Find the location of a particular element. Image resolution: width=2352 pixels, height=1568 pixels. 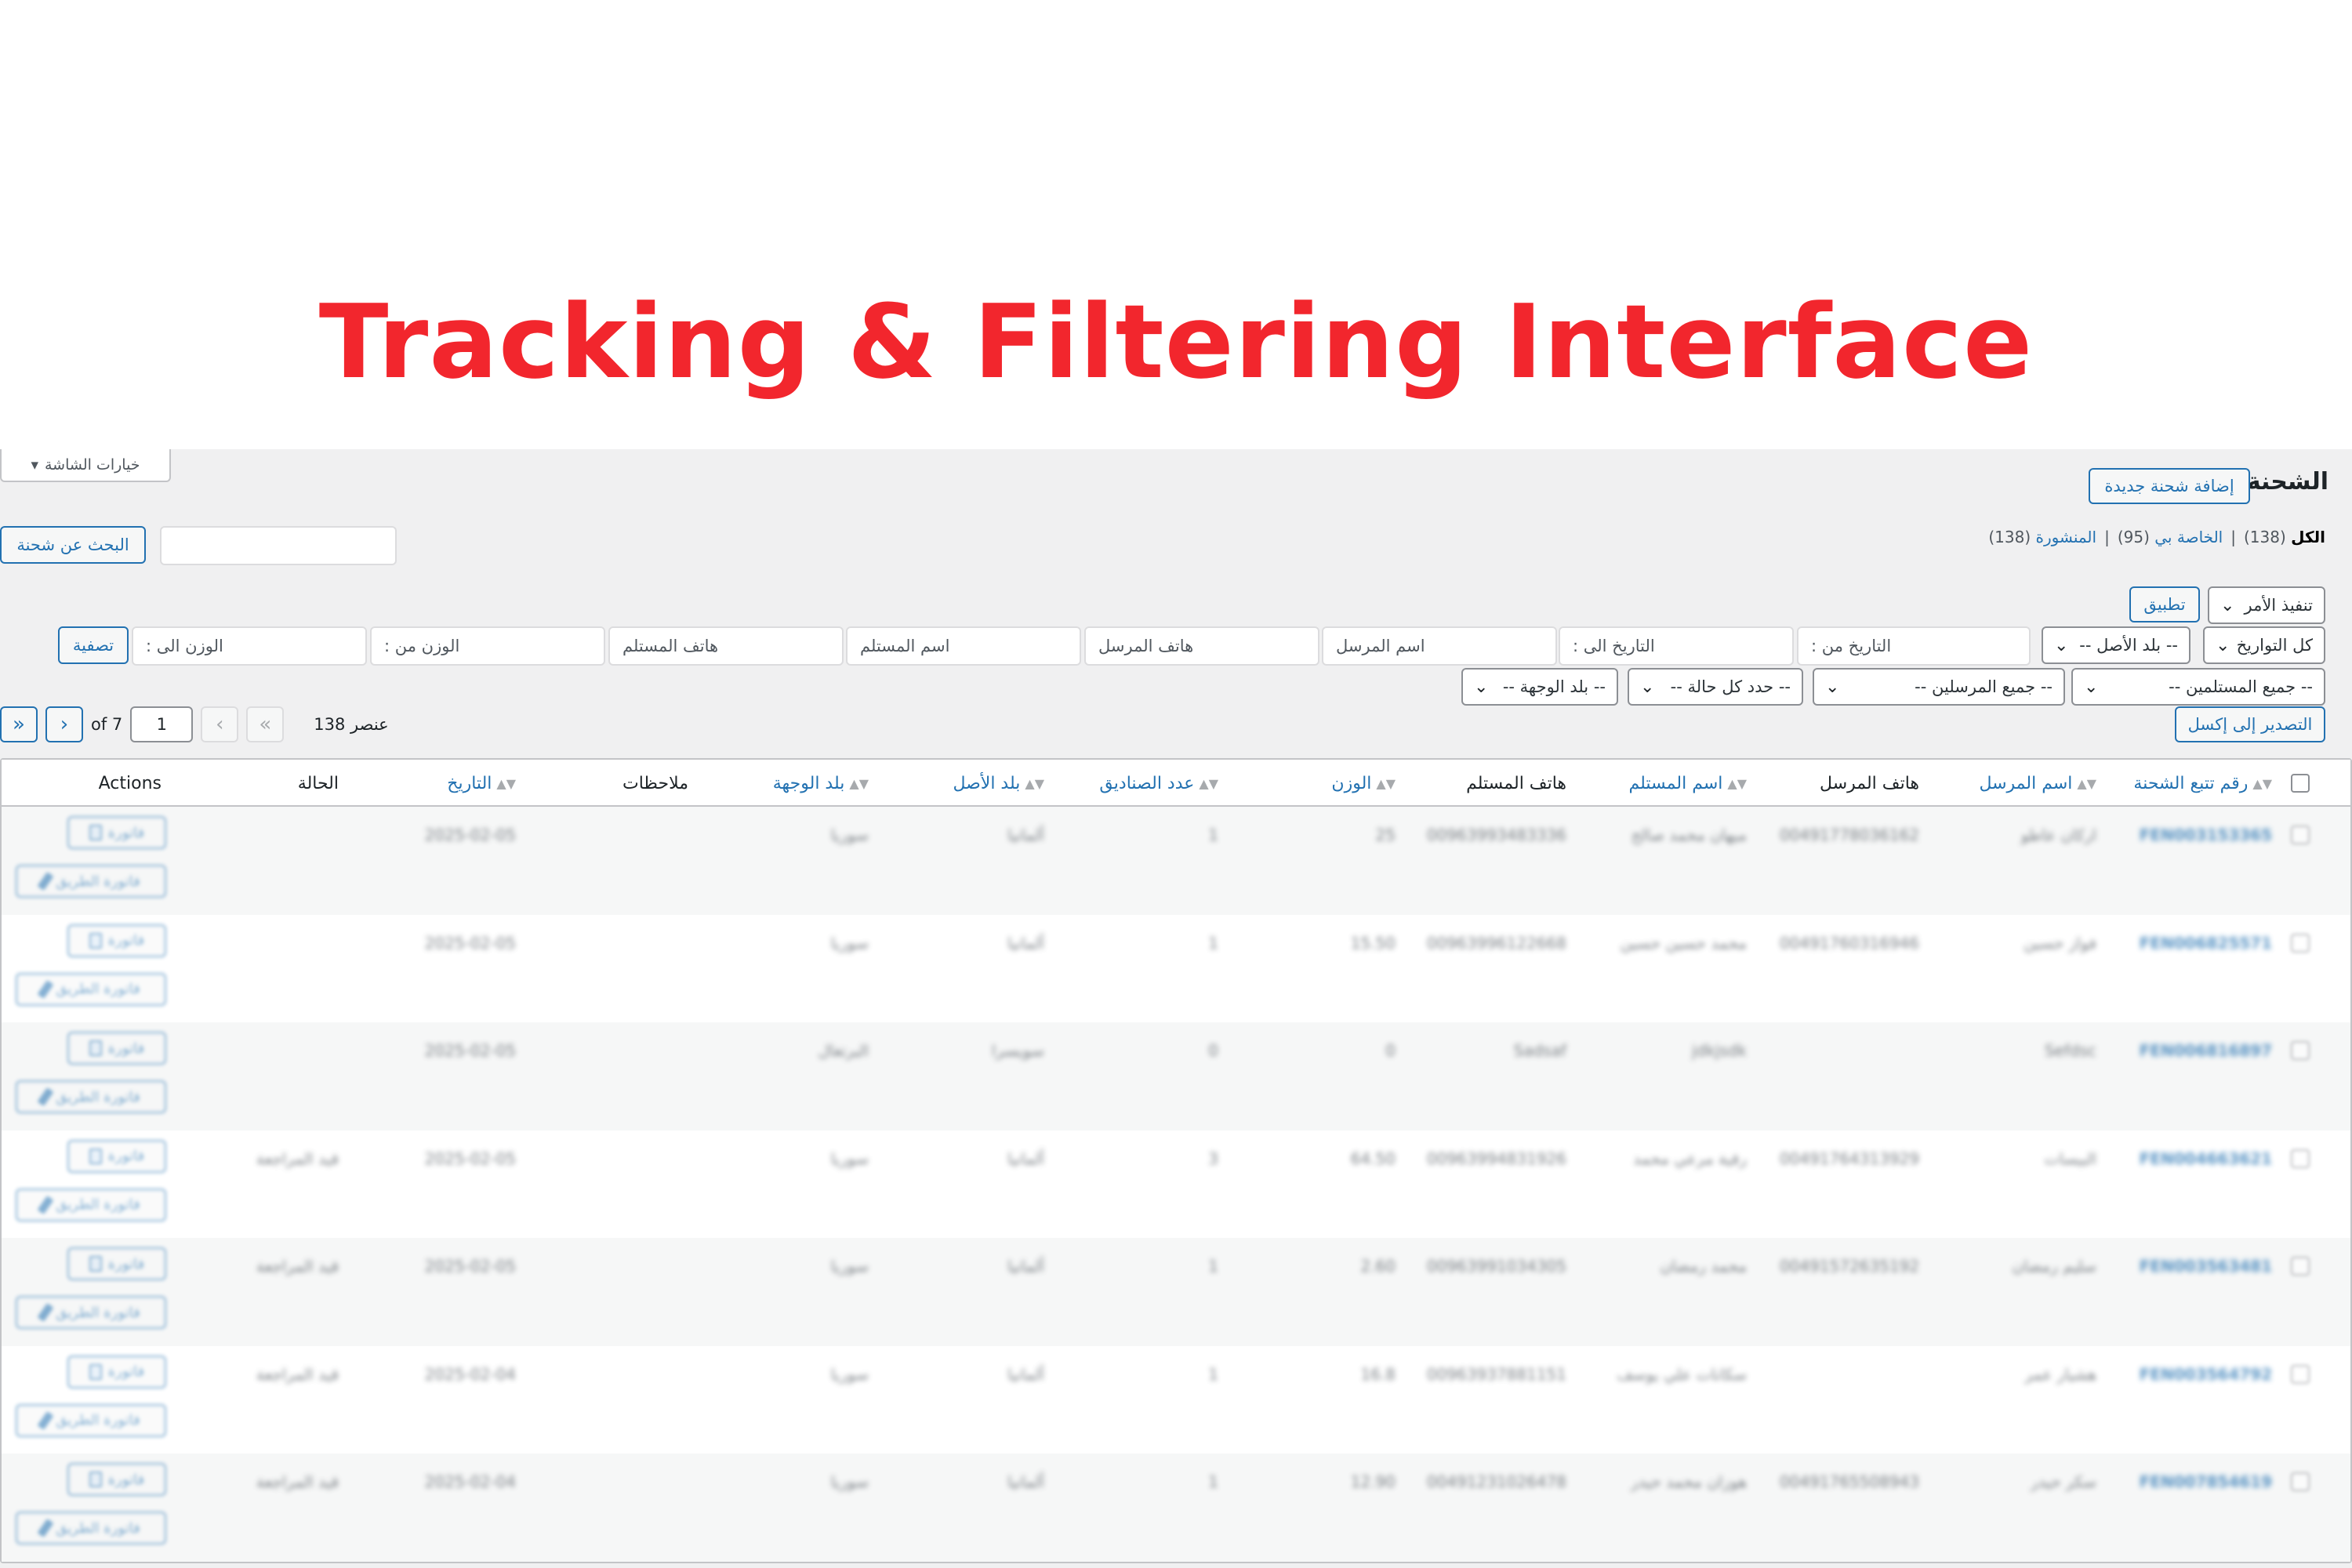

view-published: المنشورة (138) is located at coordinates (2042, 537).